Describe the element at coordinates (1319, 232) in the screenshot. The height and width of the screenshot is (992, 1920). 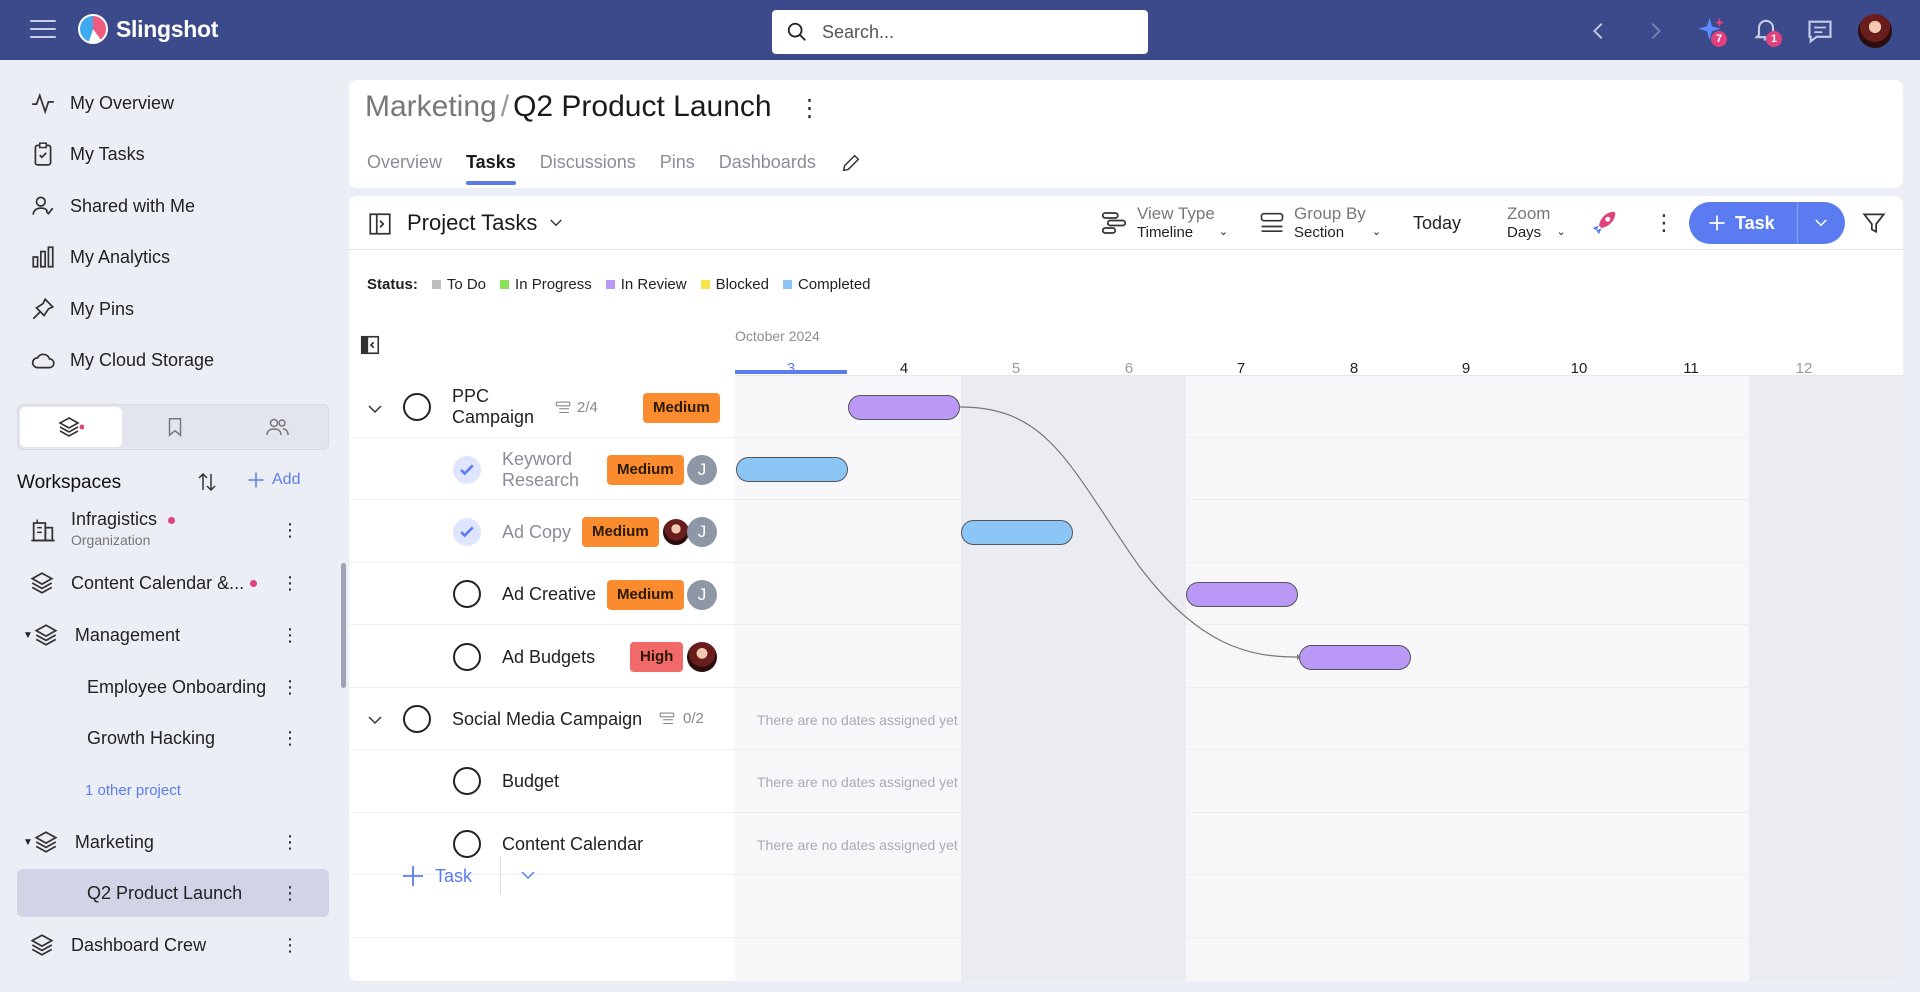
I see `group-by-value: Section` at that location.